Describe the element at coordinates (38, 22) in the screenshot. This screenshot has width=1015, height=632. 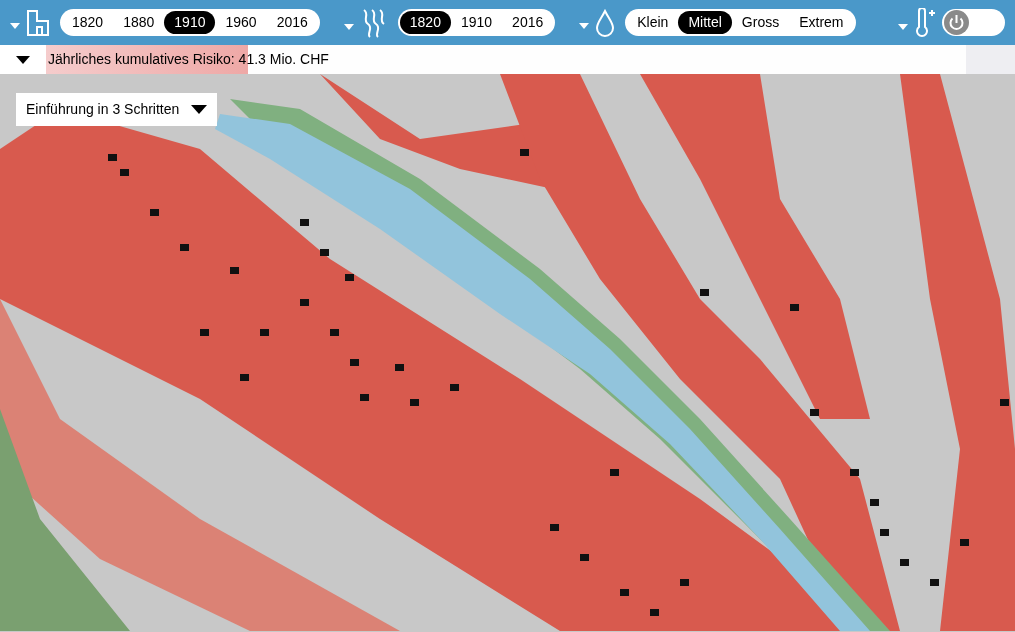
I see `buildings-icon` at that location.